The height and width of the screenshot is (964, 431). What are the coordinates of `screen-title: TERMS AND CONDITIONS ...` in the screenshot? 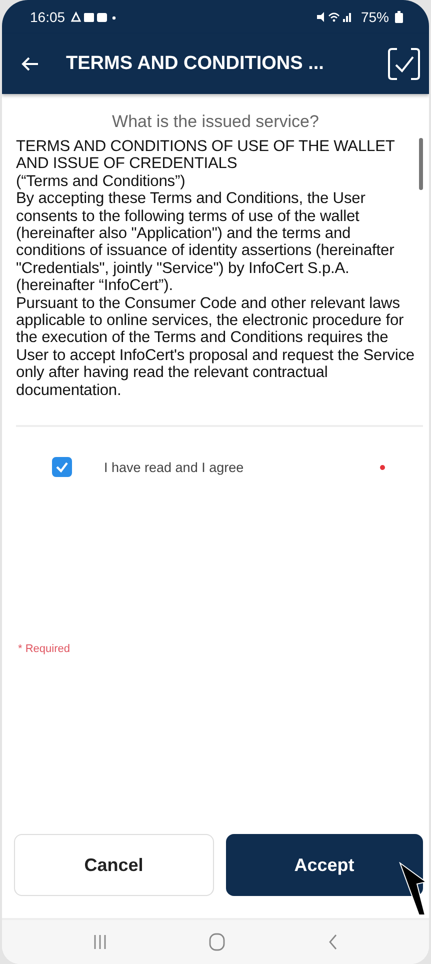 It's located at (195, 64).